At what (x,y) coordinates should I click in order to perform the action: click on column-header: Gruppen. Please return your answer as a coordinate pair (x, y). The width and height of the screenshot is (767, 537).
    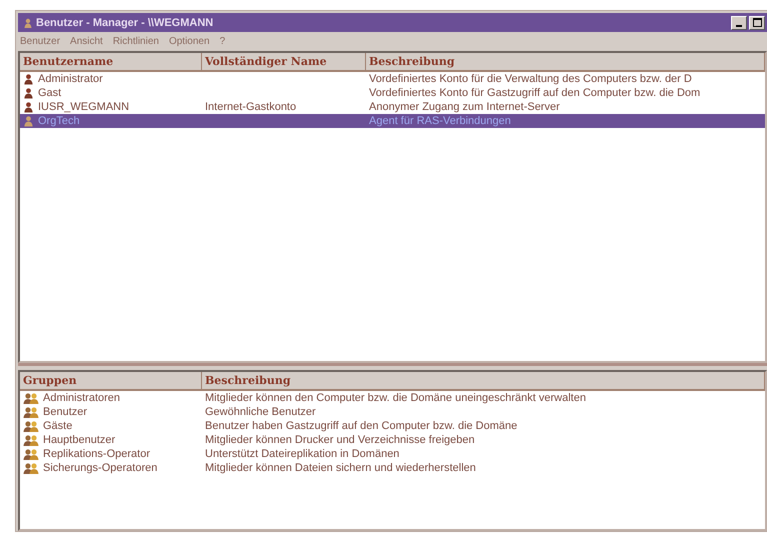
    Looking at the image, I should click on (111, 380).